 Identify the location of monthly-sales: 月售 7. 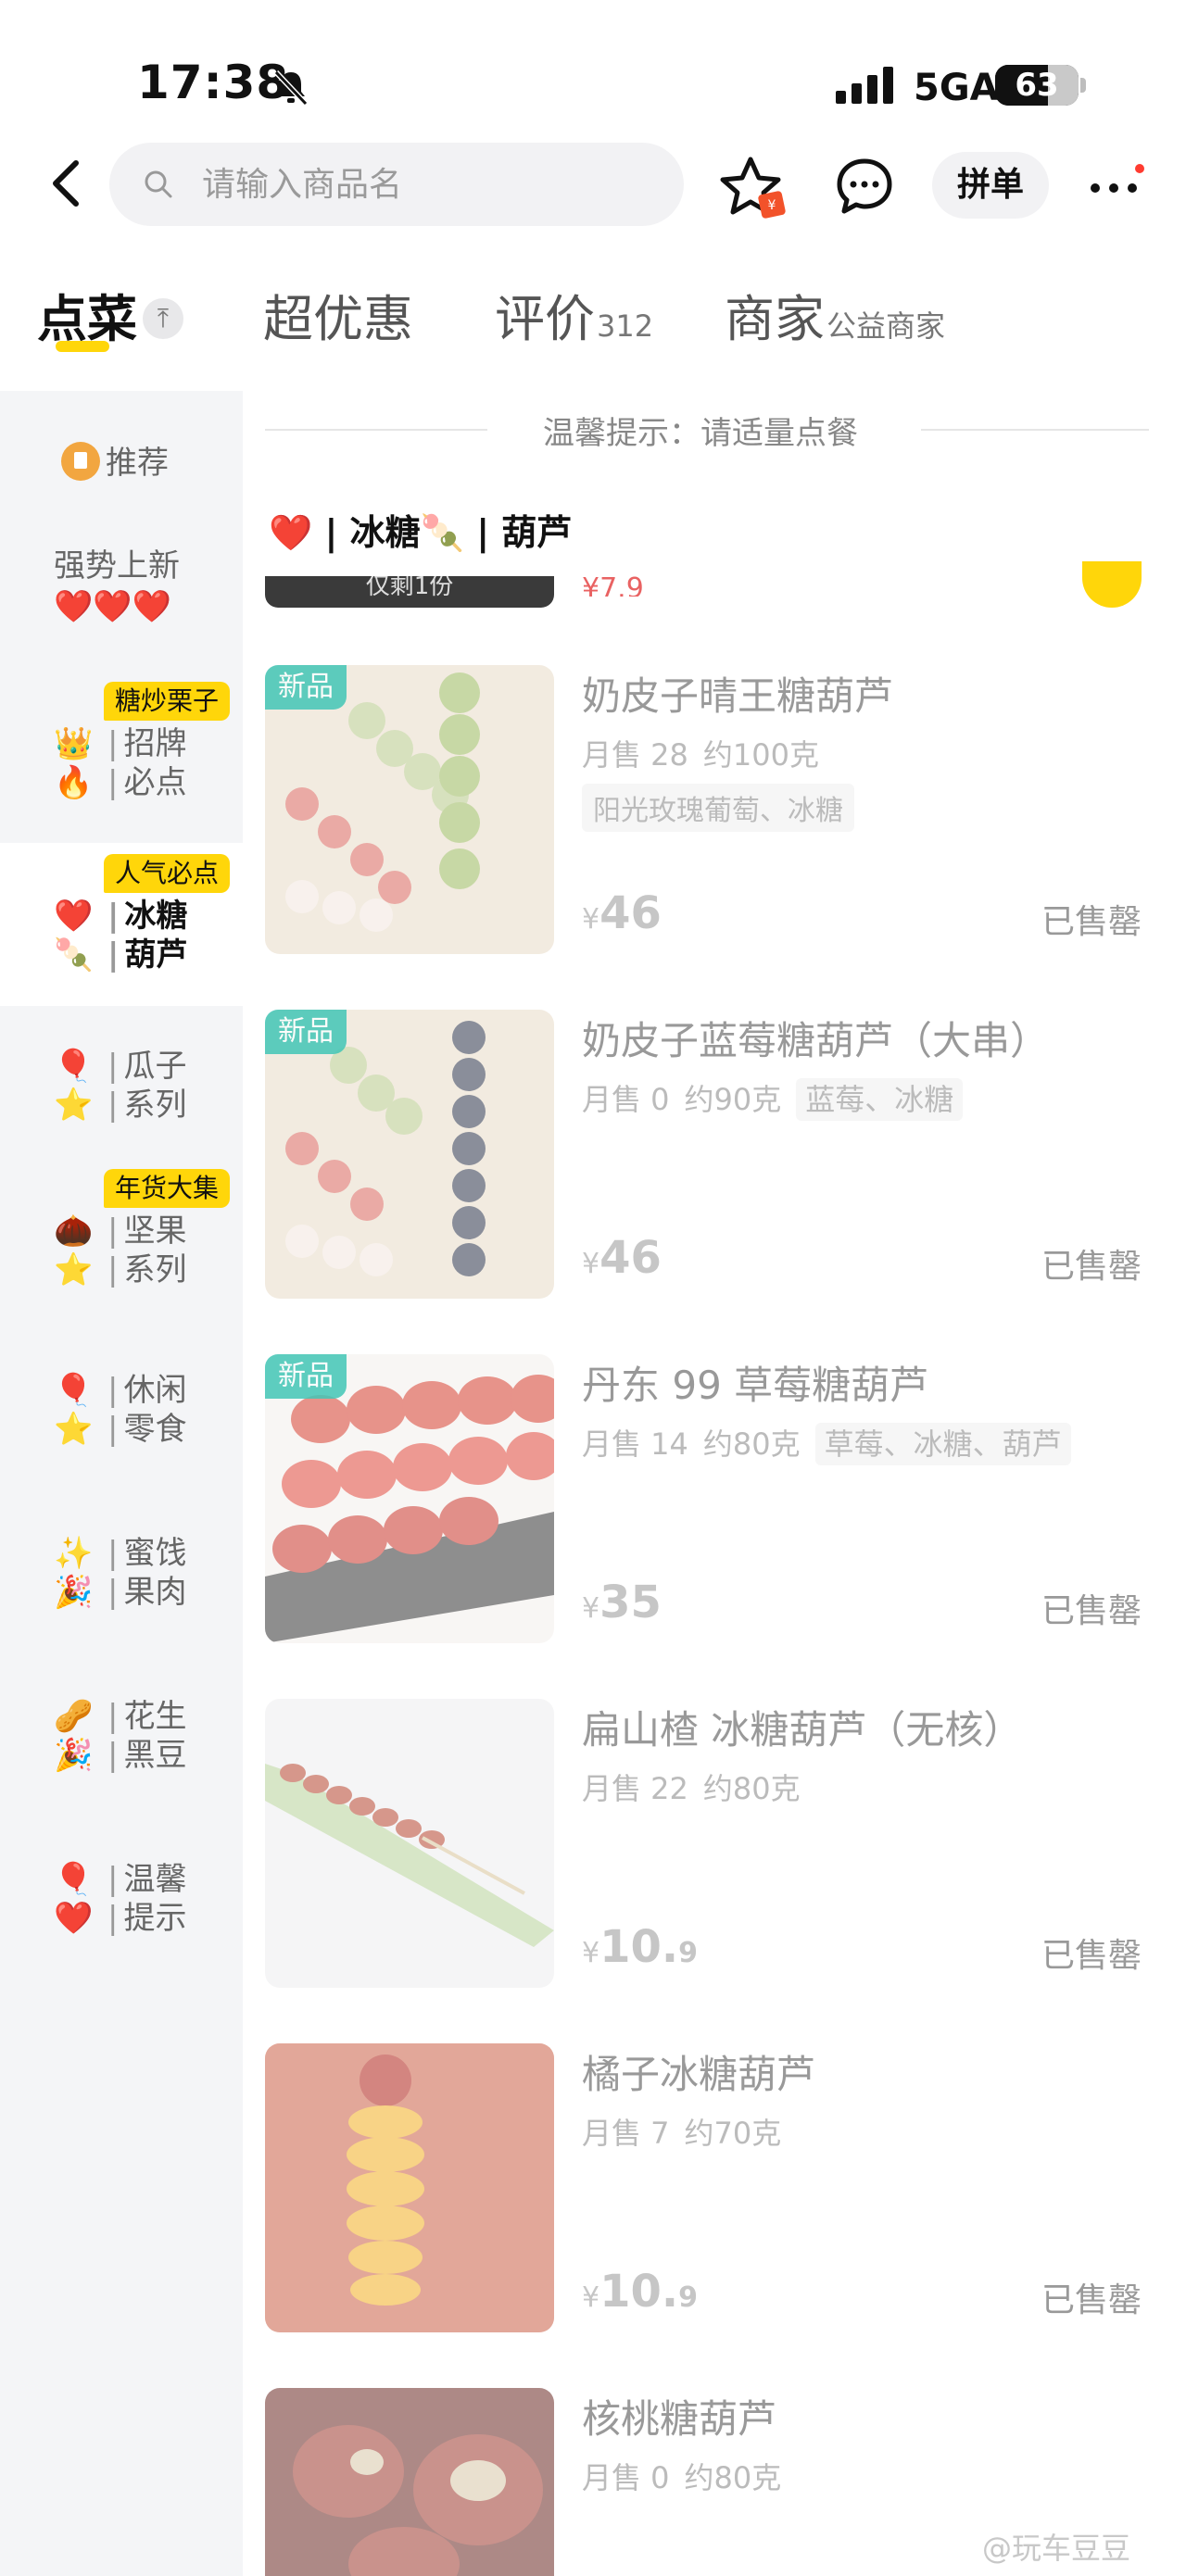
(626, 2133).